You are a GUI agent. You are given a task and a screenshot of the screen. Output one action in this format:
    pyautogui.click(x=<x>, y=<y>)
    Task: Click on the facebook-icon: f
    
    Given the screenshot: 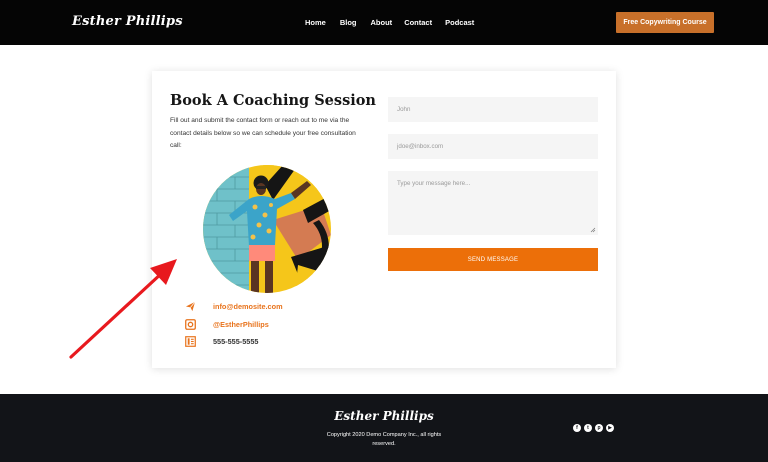 What is the action you would take?
    pyautogui.click(x=577, y=428)
    